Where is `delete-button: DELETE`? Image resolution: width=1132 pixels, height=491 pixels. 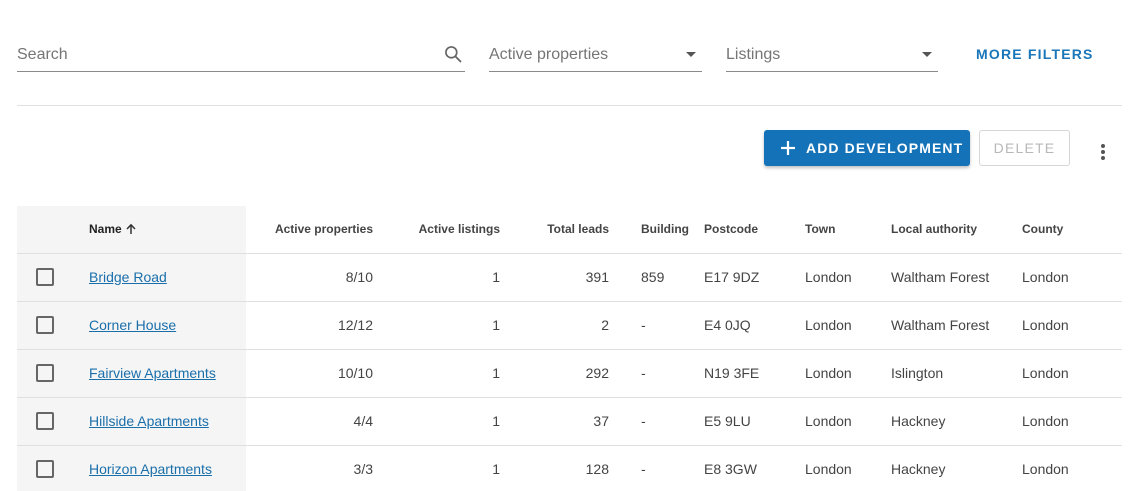
delete-button: DELETE is located at coordinates (1024, 148).